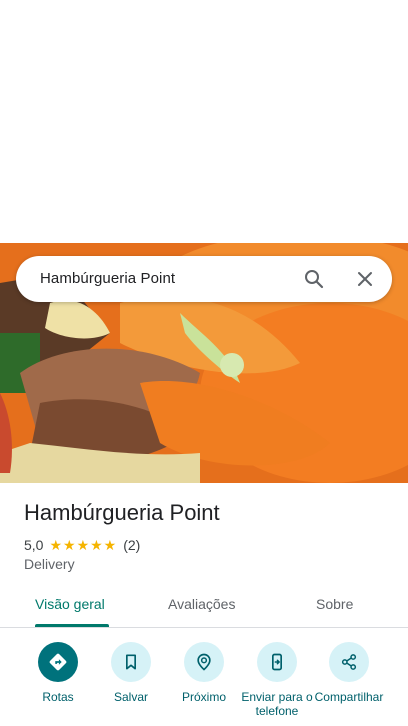 The image size is (408, 726). What do you see at coordinates (130, 697) in the screenshot?
I see `save-label: Salvar` at bounding box center [130, 697].